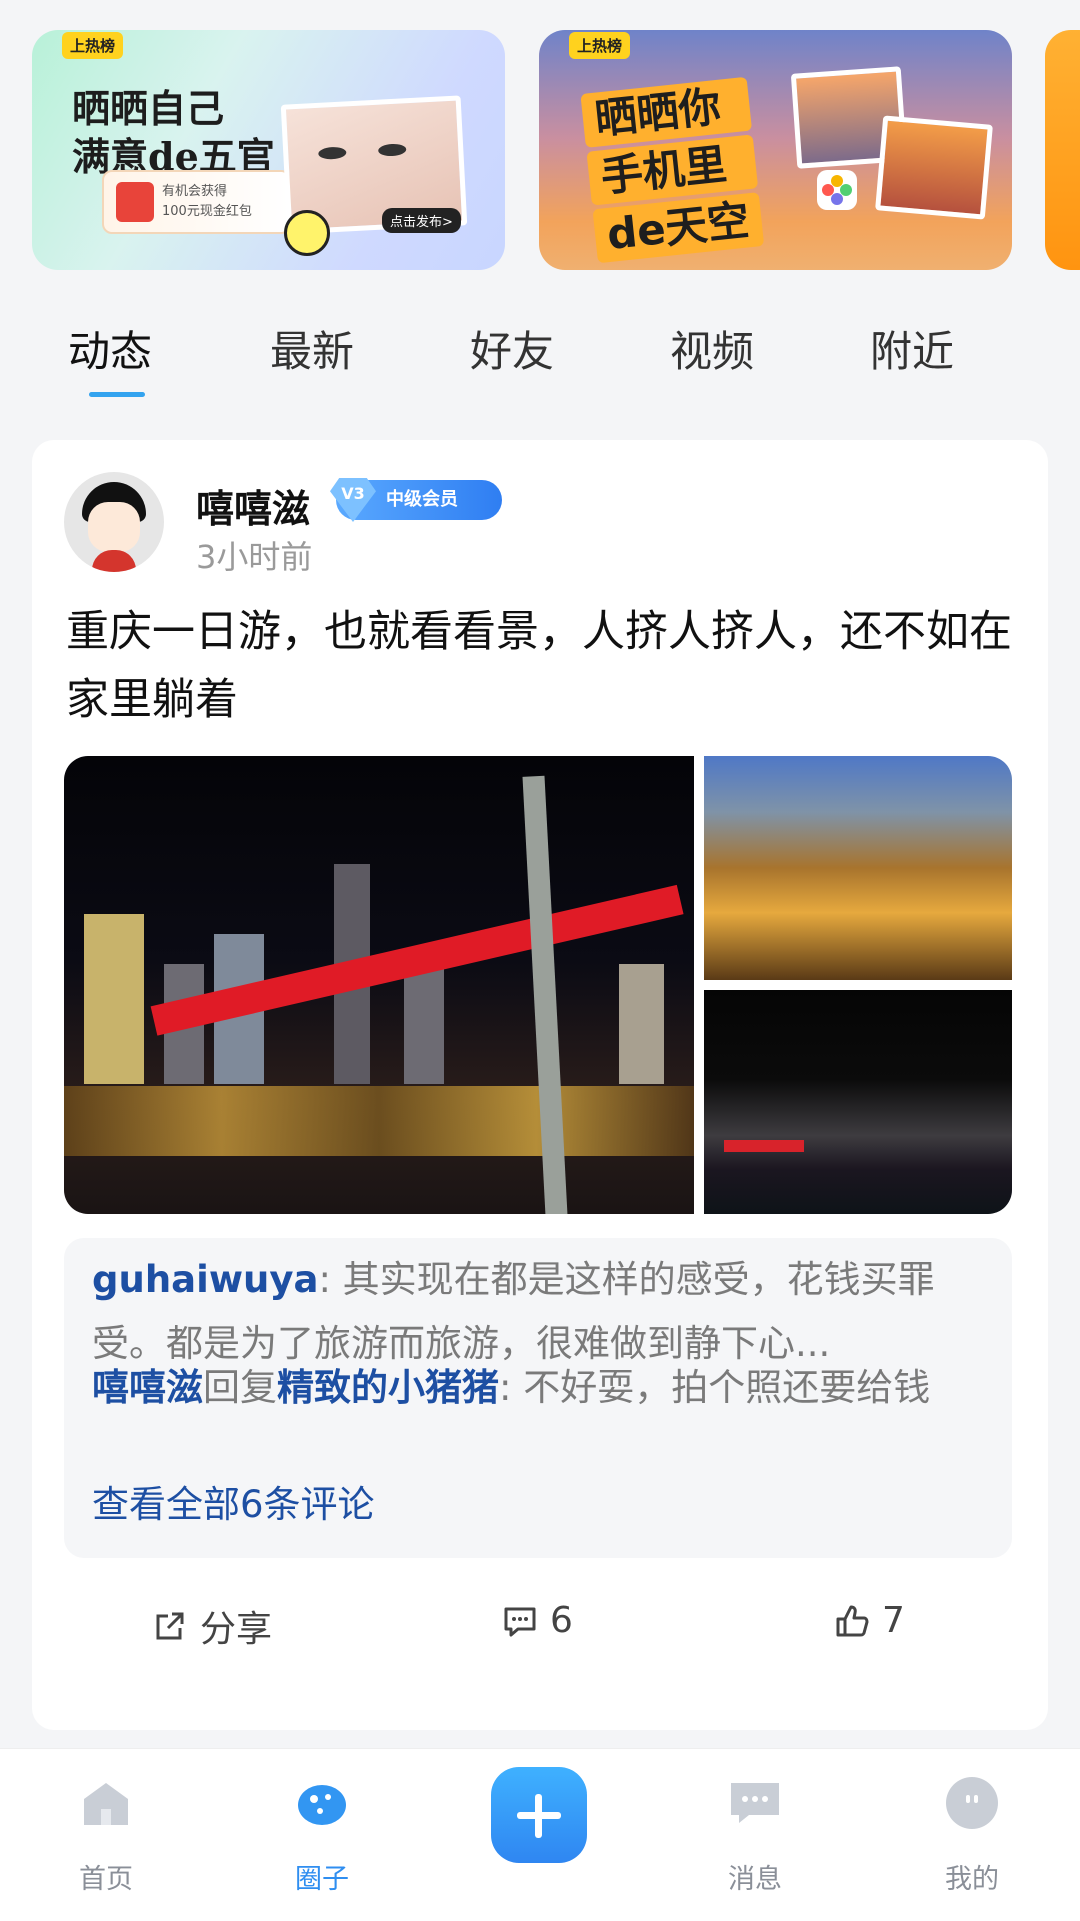  What do you see at coordinates (852, 1620) in the screenshot?
I see `thumbs-up-icon` at bounding box center [852, 1620].